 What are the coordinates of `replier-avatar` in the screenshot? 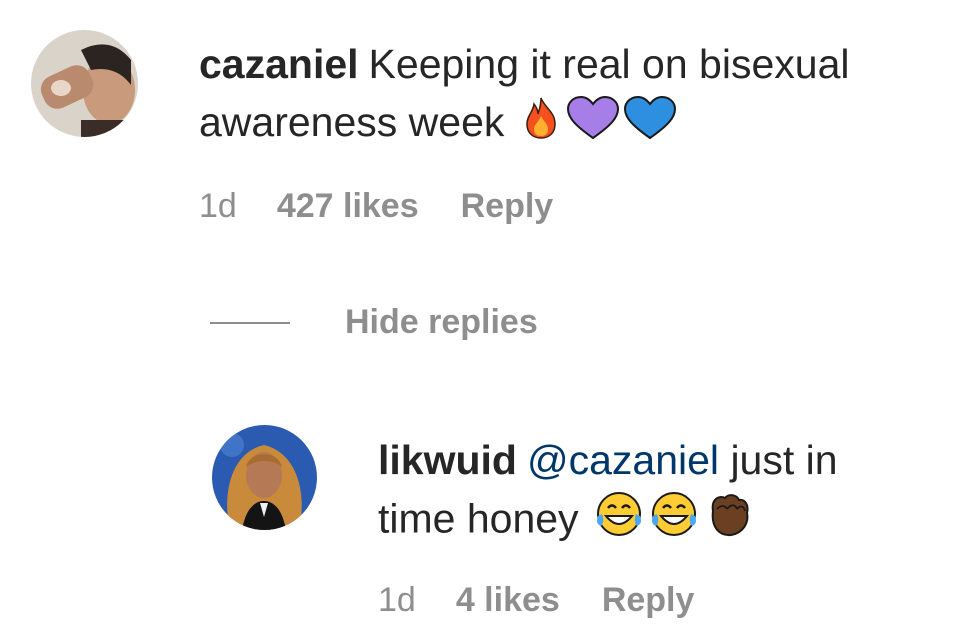 It's located at (264, 477).